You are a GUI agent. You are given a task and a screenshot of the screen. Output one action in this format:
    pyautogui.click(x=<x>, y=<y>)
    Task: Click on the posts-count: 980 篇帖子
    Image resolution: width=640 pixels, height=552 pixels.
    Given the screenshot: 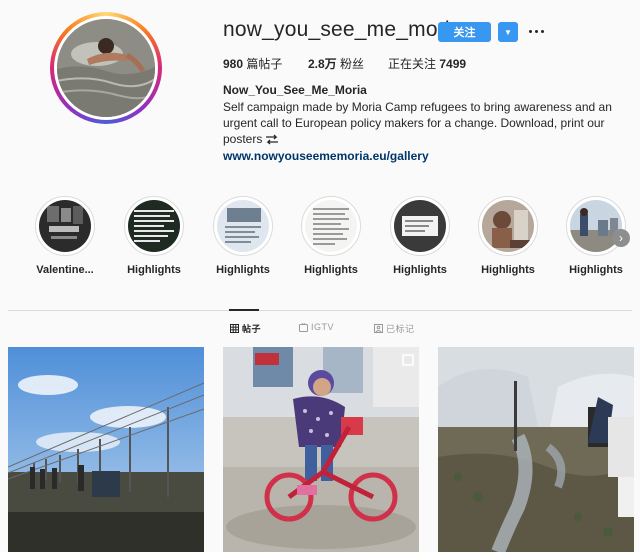 What is the action you would take?
    pyautogui.click(x=253, y=64)
    